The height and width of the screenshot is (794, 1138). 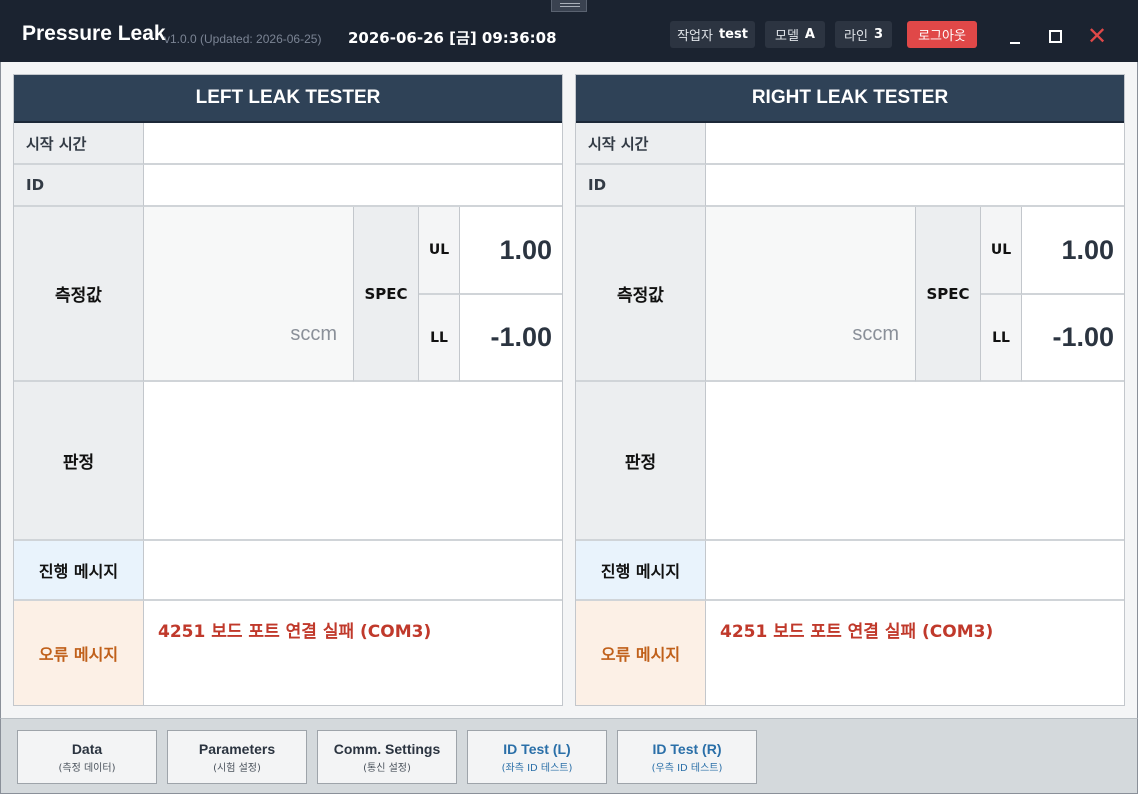 What do you see at coordinates (537, 768) in the screenshot?
I see `id-test-left-button-sublabel: (좌측 ID 테스트)` at bounding box center [537, 768].